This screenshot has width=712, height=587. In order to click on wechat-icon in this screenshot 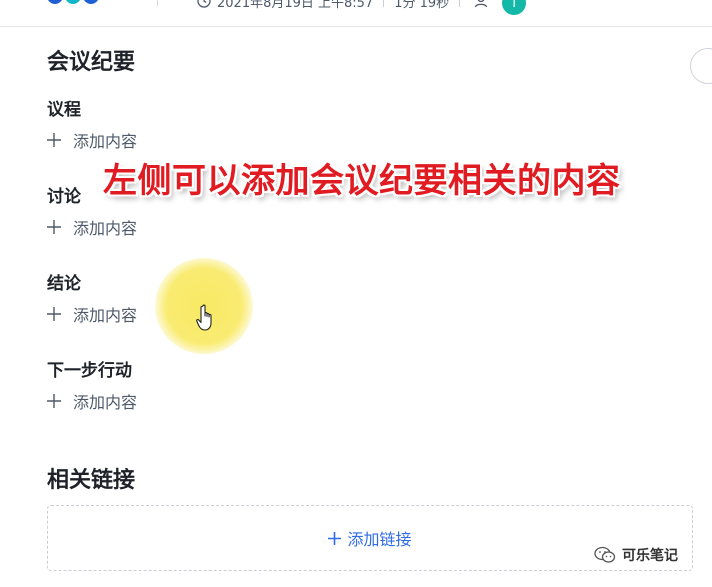, I will do `click(605, 554)`.